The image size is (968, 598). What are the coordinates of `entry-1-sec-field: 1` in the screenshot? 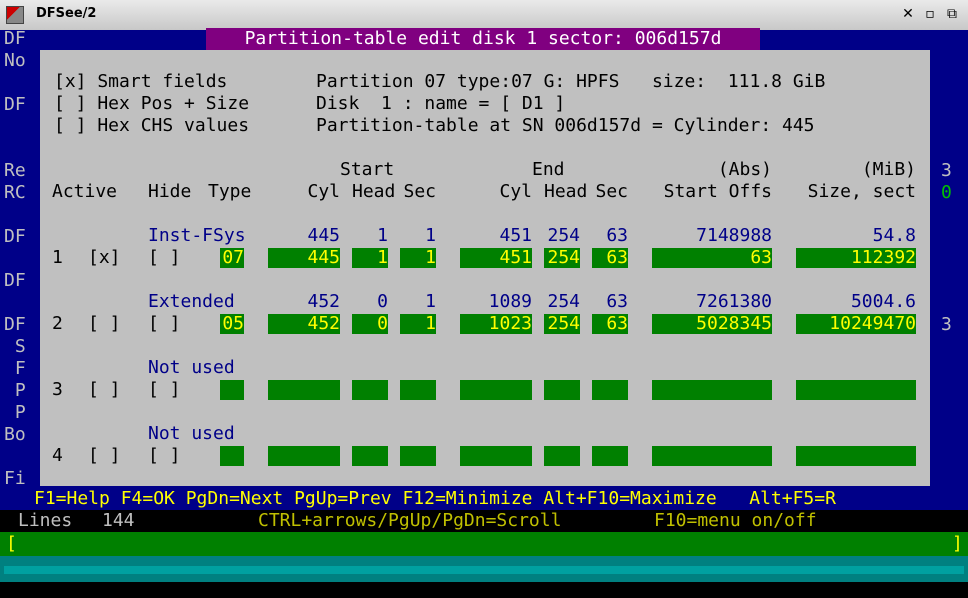 It's located at (418, 258).